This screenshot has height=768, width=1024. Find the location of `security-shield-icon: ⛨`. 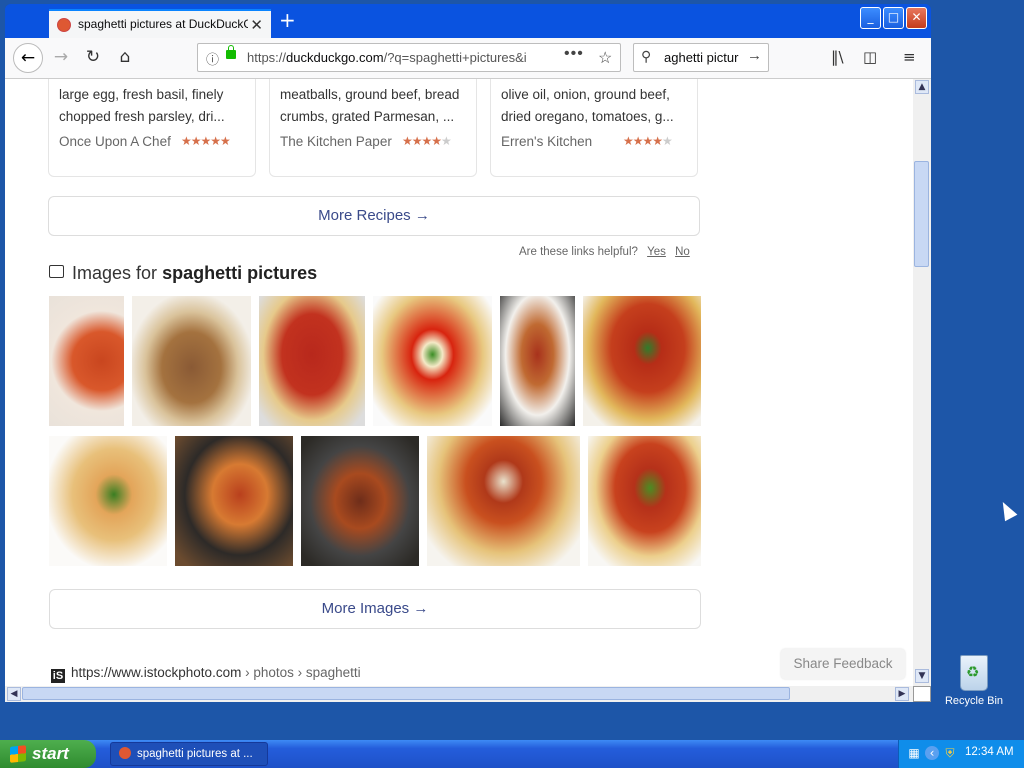

security-shield-icon: ⛨ is located at coordinates (950, 753).